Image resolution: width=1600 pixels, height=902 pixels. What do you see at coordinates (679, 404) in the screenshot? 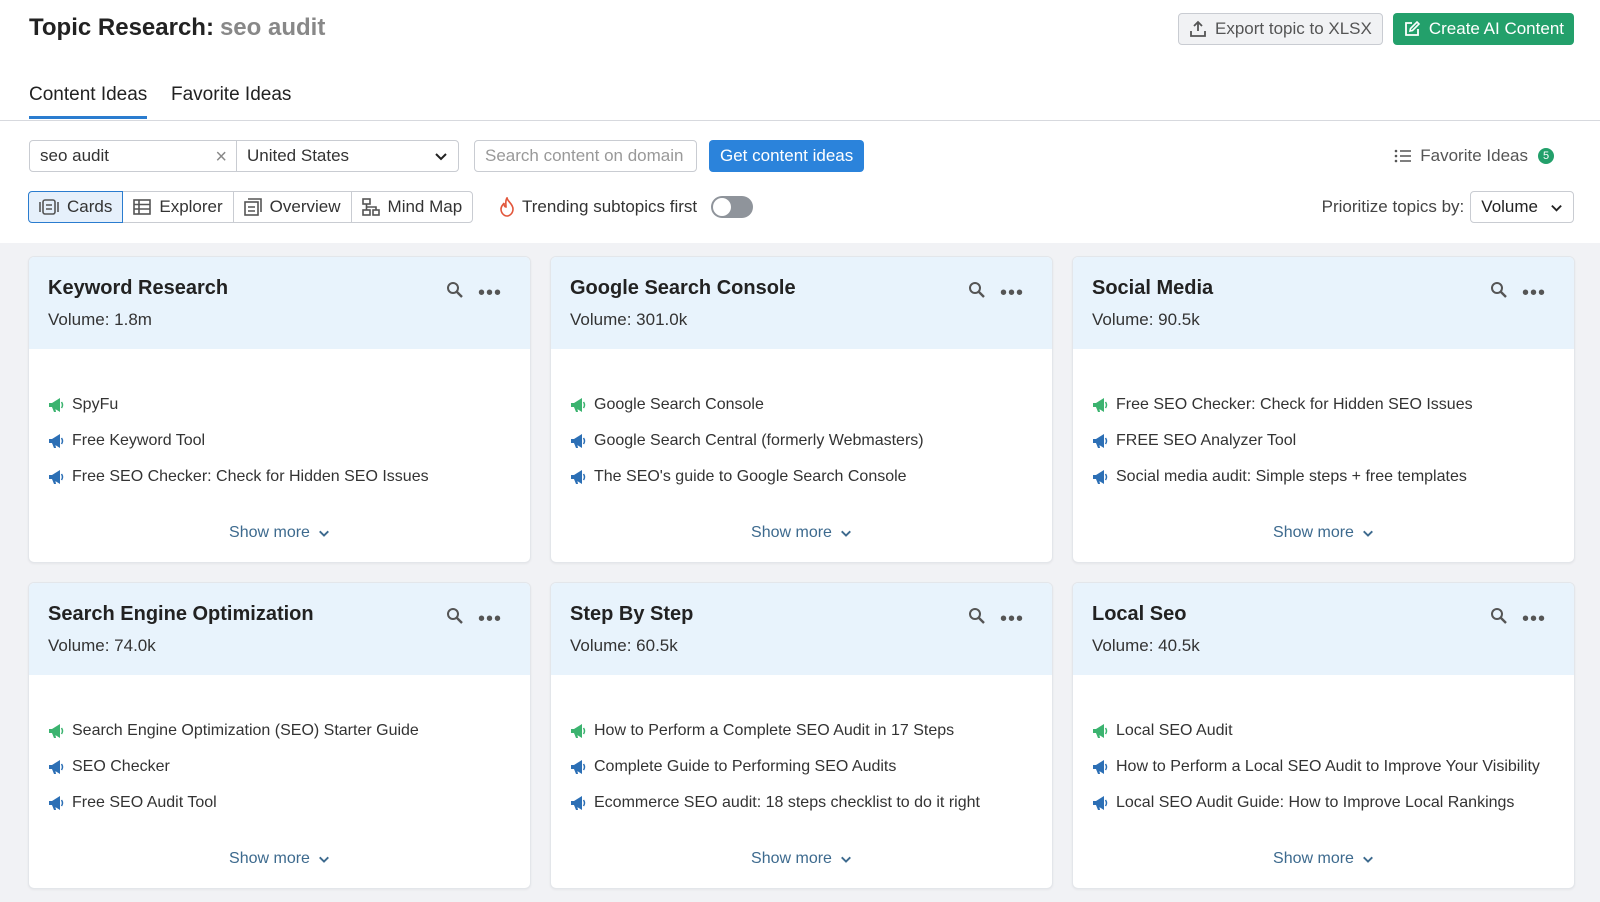
I see `idea-title: Google Search Console` at bounding box center [679, 404].